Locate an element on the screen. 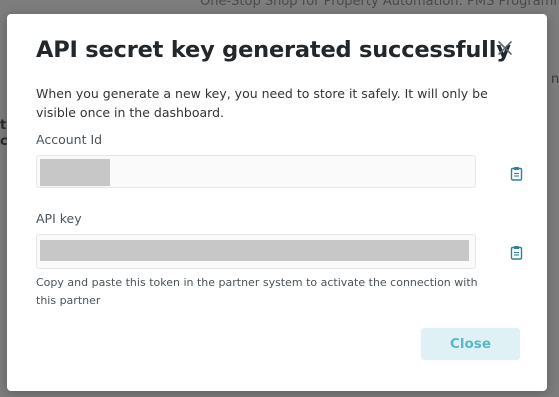  close-icon is located at coordinates (505, 48).